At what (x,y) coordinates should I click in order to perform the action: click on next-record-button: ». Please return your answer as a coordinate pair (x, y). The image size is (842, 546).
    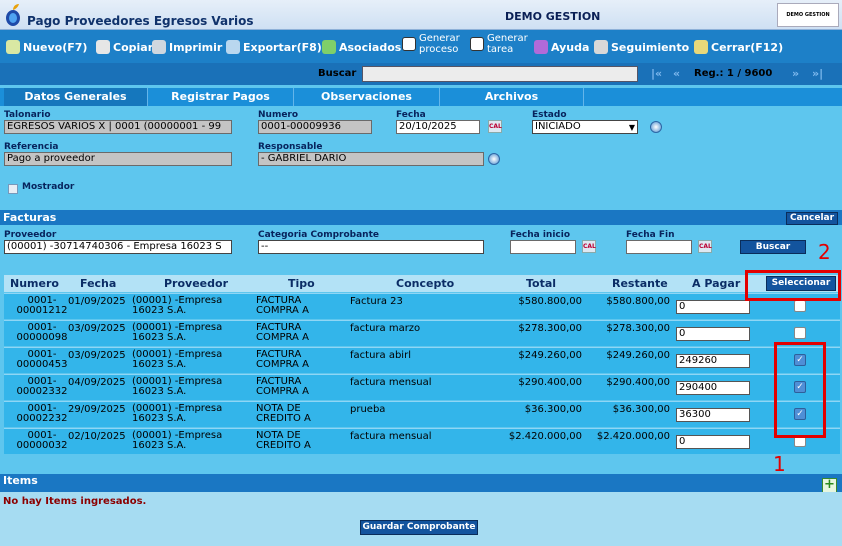
    Looking at the image, I should click on (795, 73).